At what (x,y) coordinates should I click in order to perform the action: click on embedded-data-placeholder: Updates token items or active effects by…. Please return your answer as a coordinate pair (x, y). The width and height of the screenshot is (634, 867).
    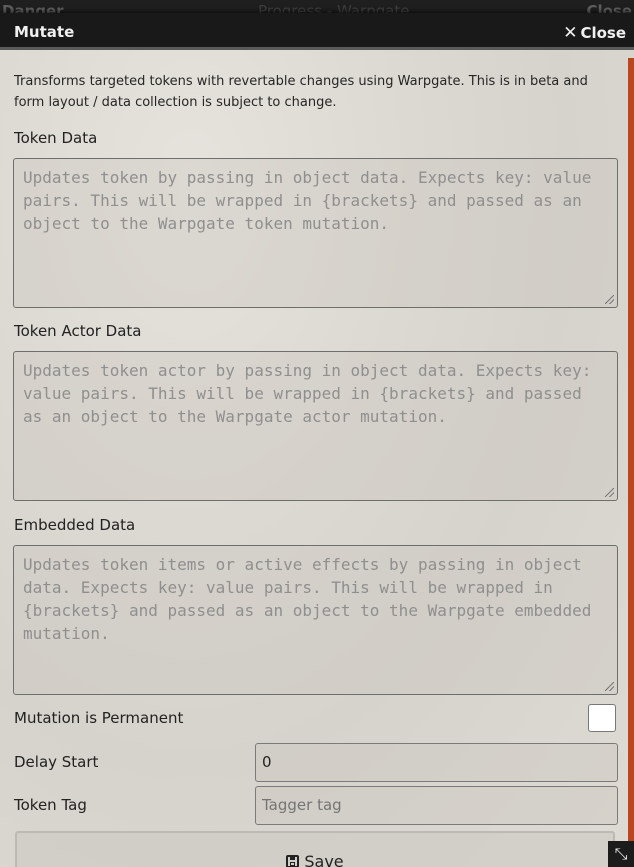
    Looking at the image, I should click on (307, 599).